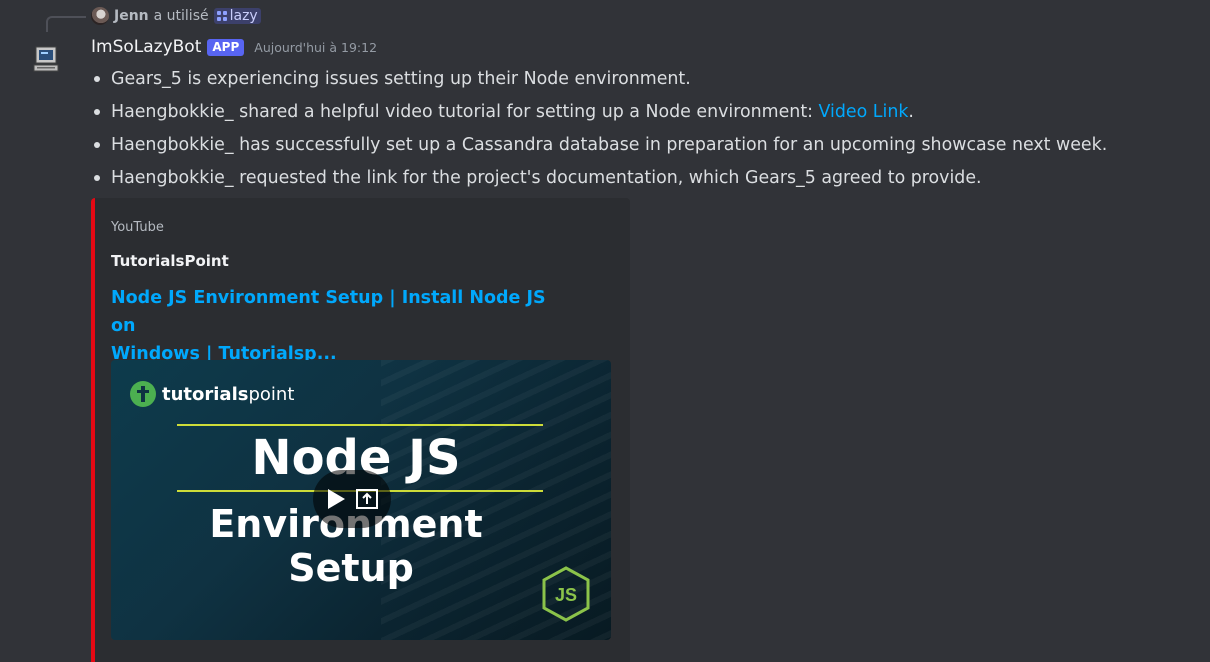  I want to click on slash-command-chip: lazy, so click(237, 16).